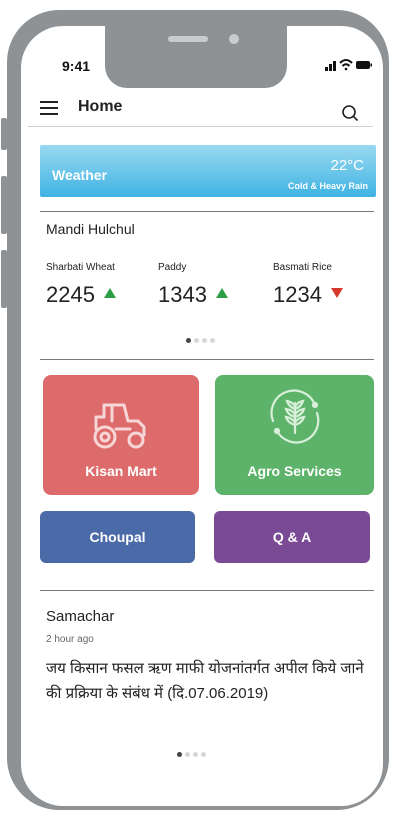 This screenshot has height=815, width=403. I want to click on weather-label: Weather, so click(79, 175).